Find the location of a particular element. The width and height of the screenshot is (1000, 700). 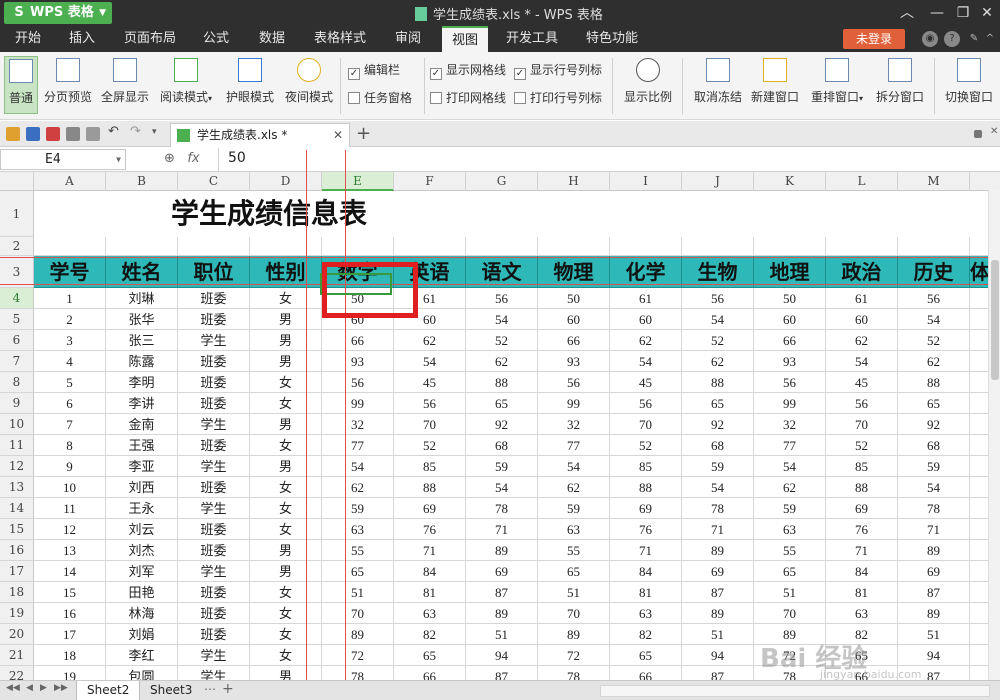

app-menu-button: S WPS 表格 ▼ is located at coordinates (58, 13).